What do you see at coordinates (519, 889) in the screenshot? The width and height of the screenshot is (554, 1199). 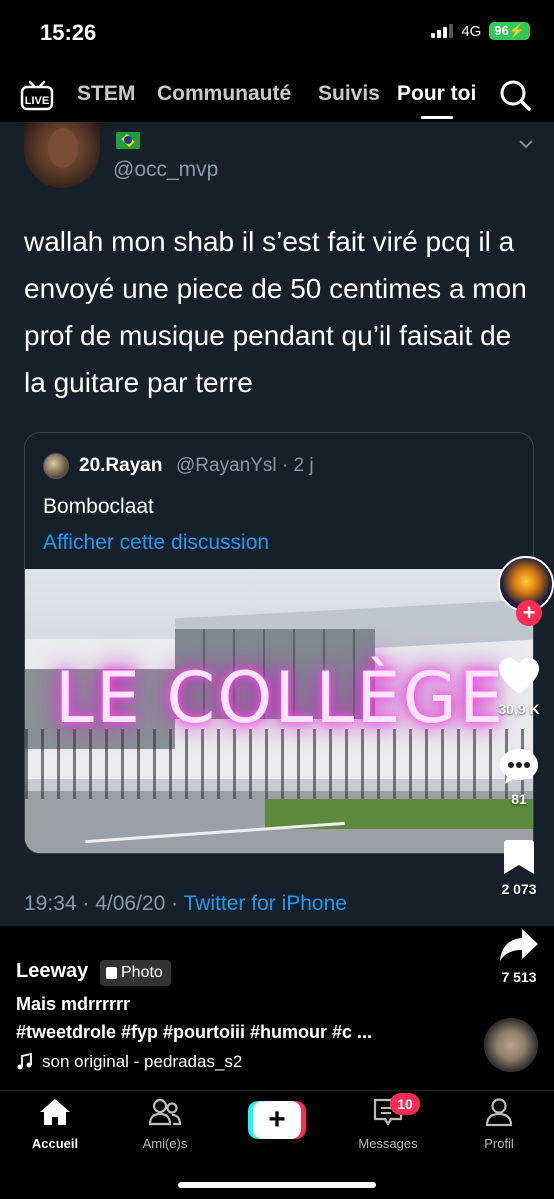 I see `save-count: 2 073` at bounding box center [519, 889].